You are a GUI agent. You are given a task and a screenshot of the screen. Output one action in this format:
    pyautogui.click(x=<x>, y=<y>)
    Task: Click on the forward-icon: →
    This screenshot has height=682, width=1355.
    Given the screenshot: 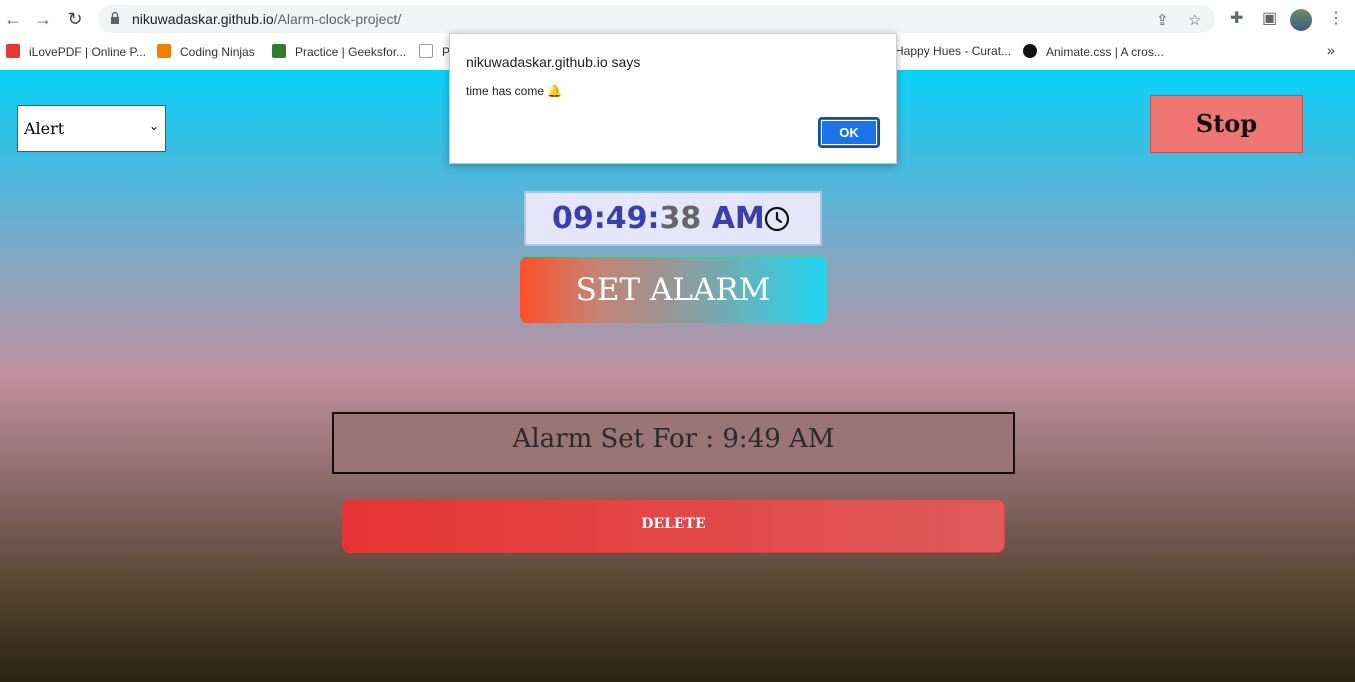 What is the action you would take?
    pyautogui.click(x=43, y=19)
    